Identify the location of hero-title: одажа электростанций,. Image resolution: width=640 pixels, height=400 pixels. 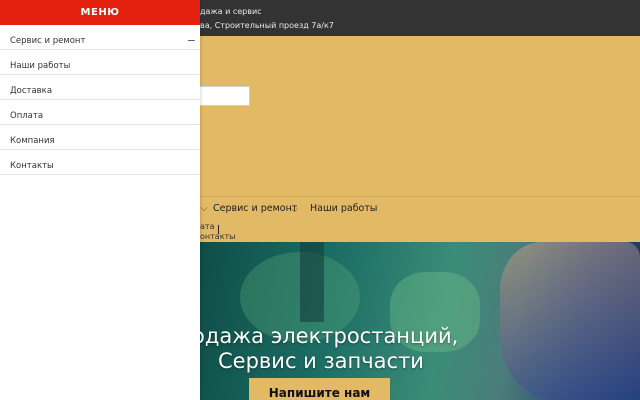
(329, 336).